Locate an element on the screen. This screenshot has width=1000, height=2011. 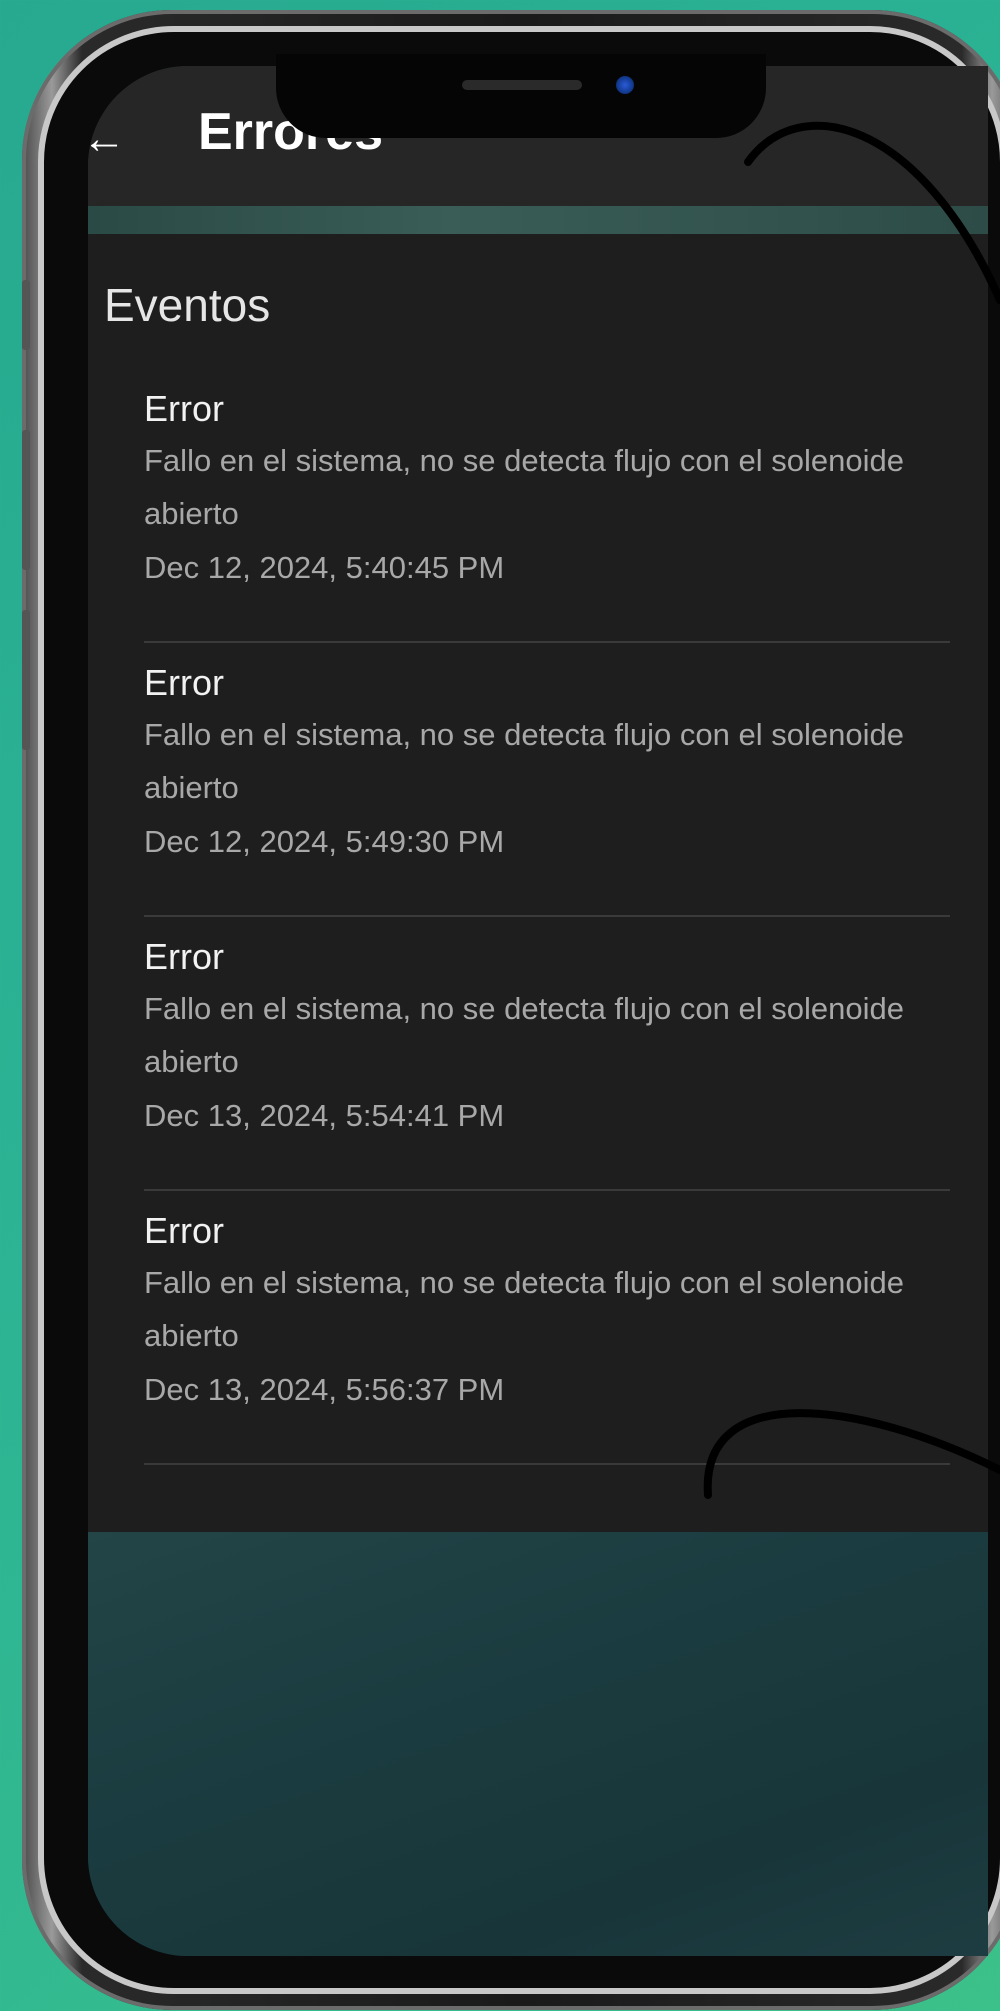
decorative-curve-top is located at coordinates (872, 212).